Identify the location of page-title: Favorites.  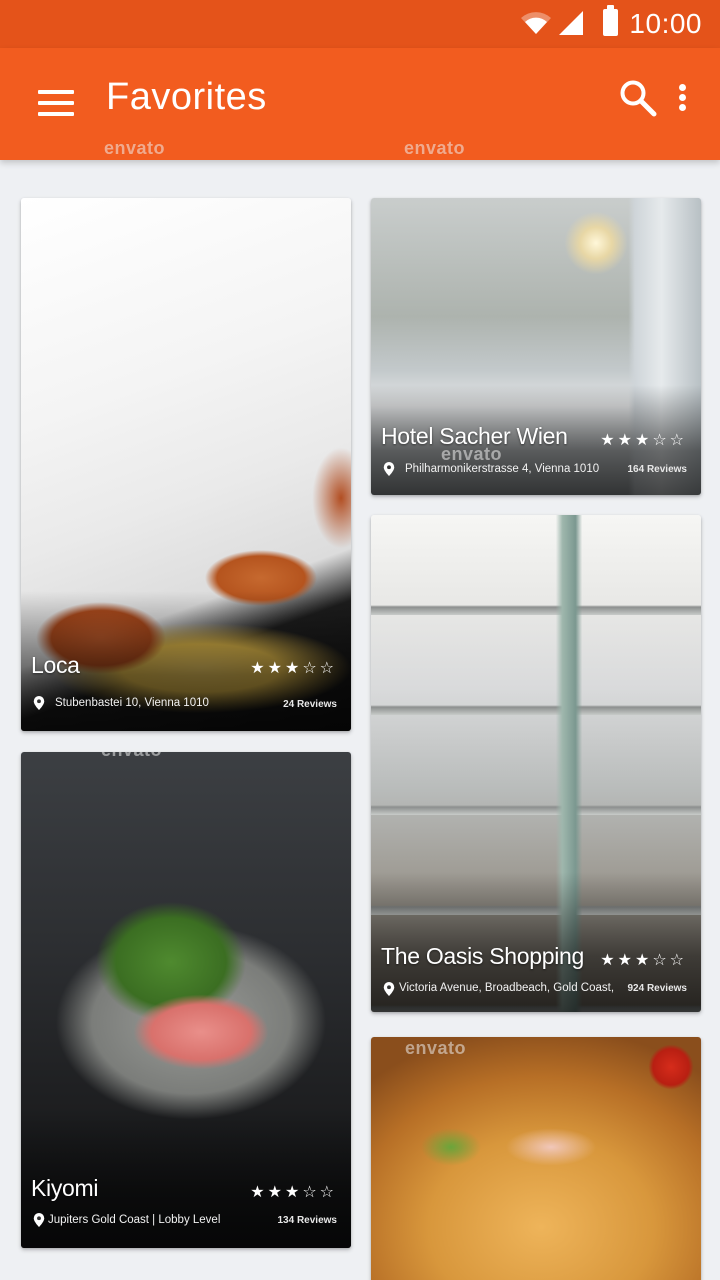
(186, 97).